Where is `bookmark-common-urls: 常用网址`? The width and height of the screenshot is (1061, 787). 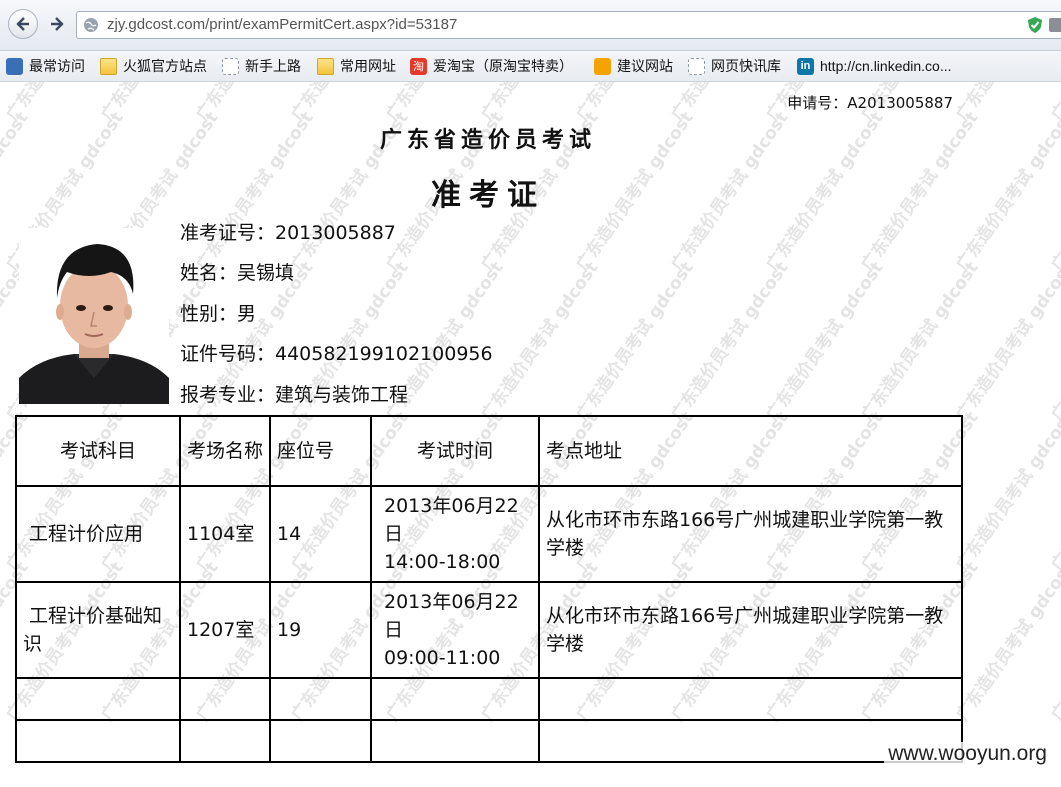
bookmark-common-urls: 常用网址 is located at coordinates (356, 66).